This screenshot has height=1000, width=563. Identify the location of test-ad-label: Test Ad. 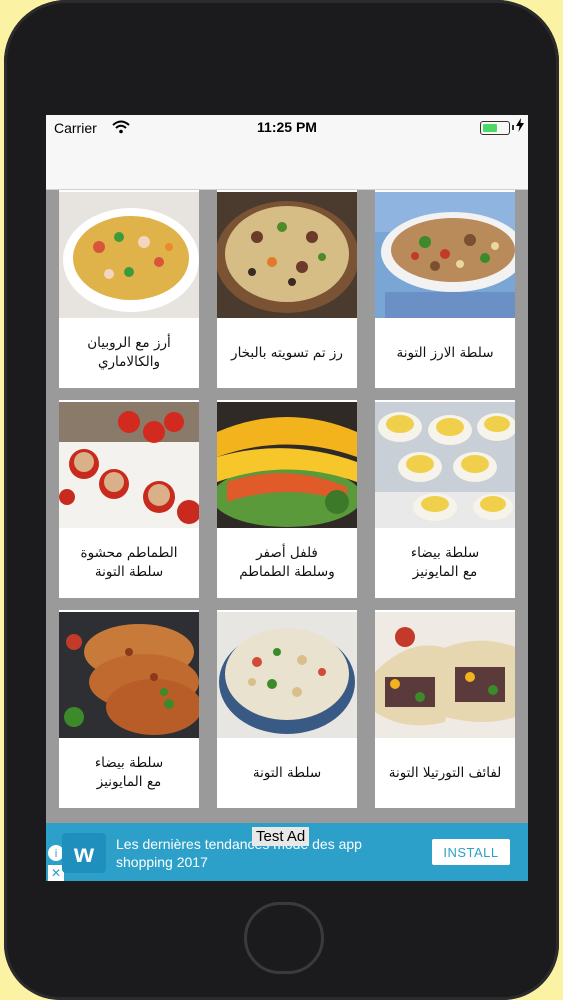
(281, 836).